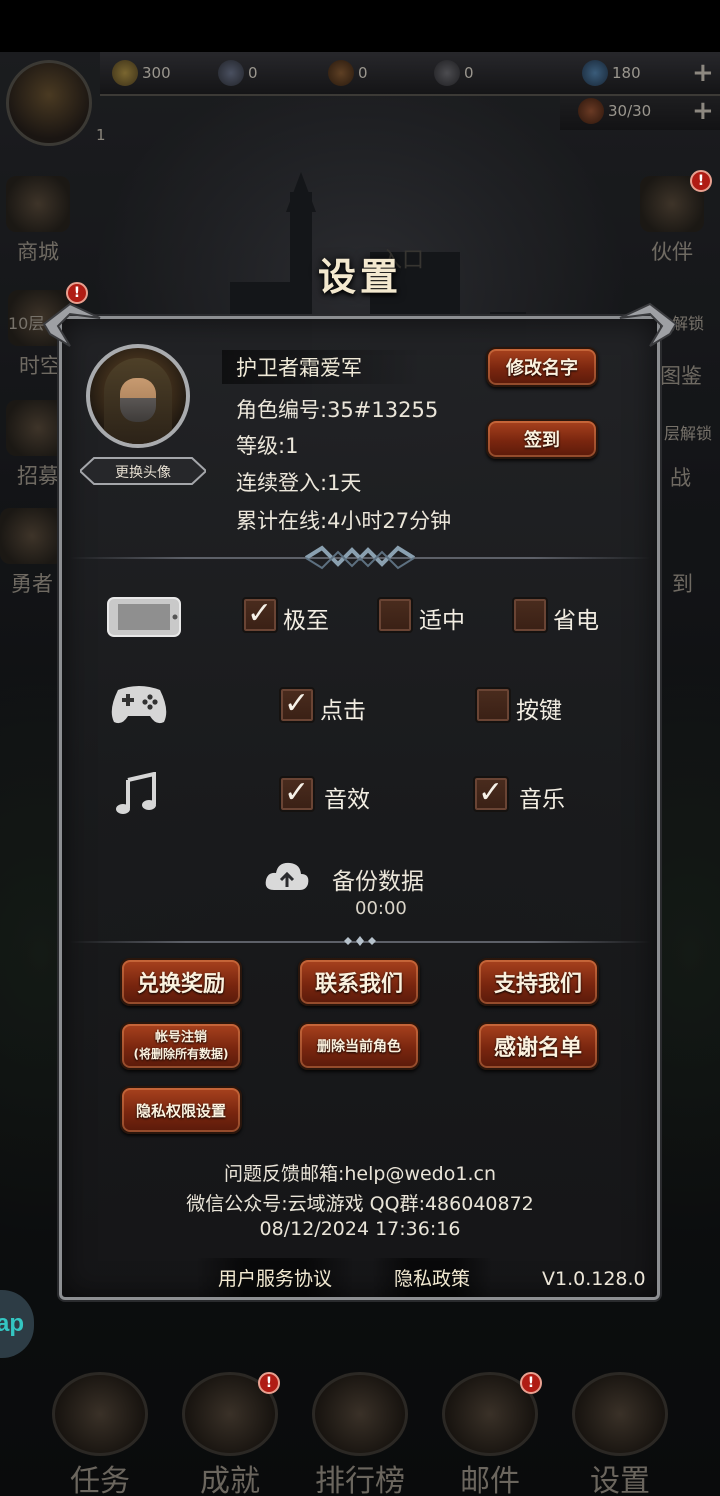 The image size is (720, 1496). What do you see at coordinates (594, 1279) in the screenshot?
I see `version-label: V1.0.128.0` at bounding box center [594, 1279].